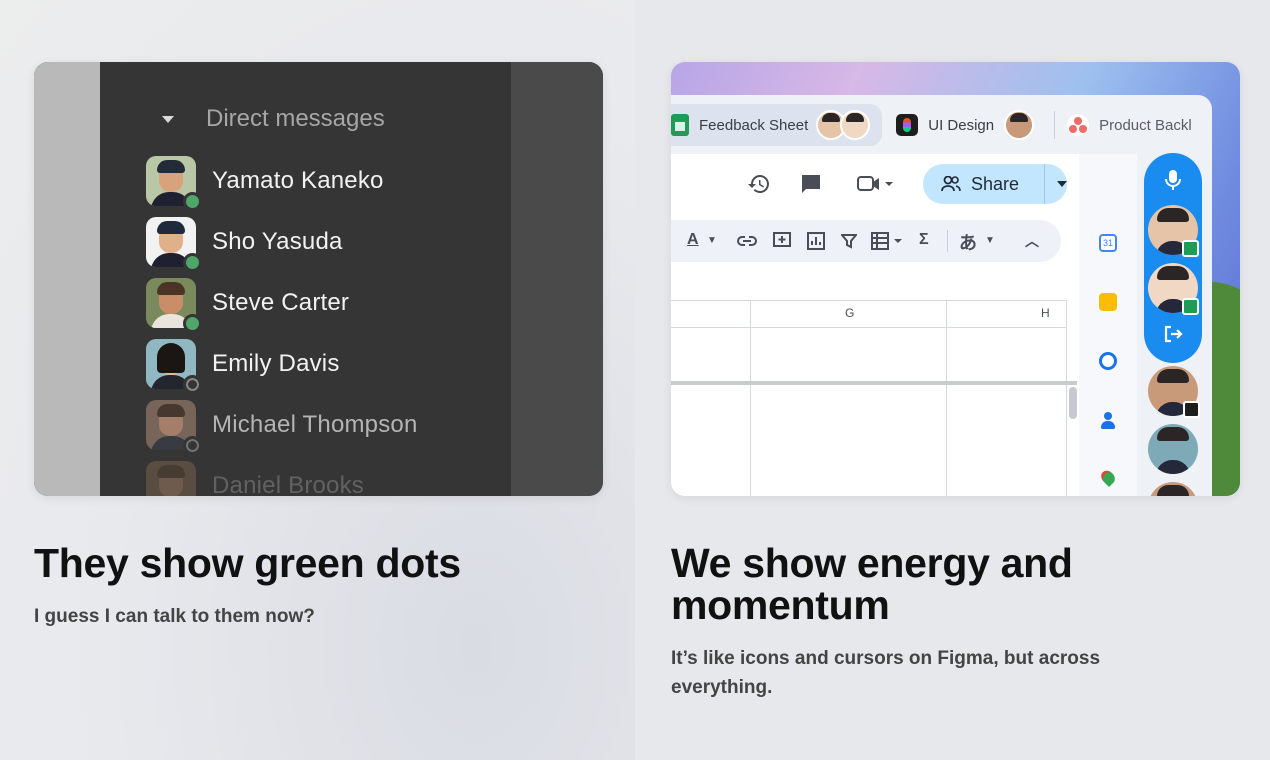  What do you see at coordinates (849, 241) in the screenshot?
I see `filter-icon` at bounding box center [849, 241].